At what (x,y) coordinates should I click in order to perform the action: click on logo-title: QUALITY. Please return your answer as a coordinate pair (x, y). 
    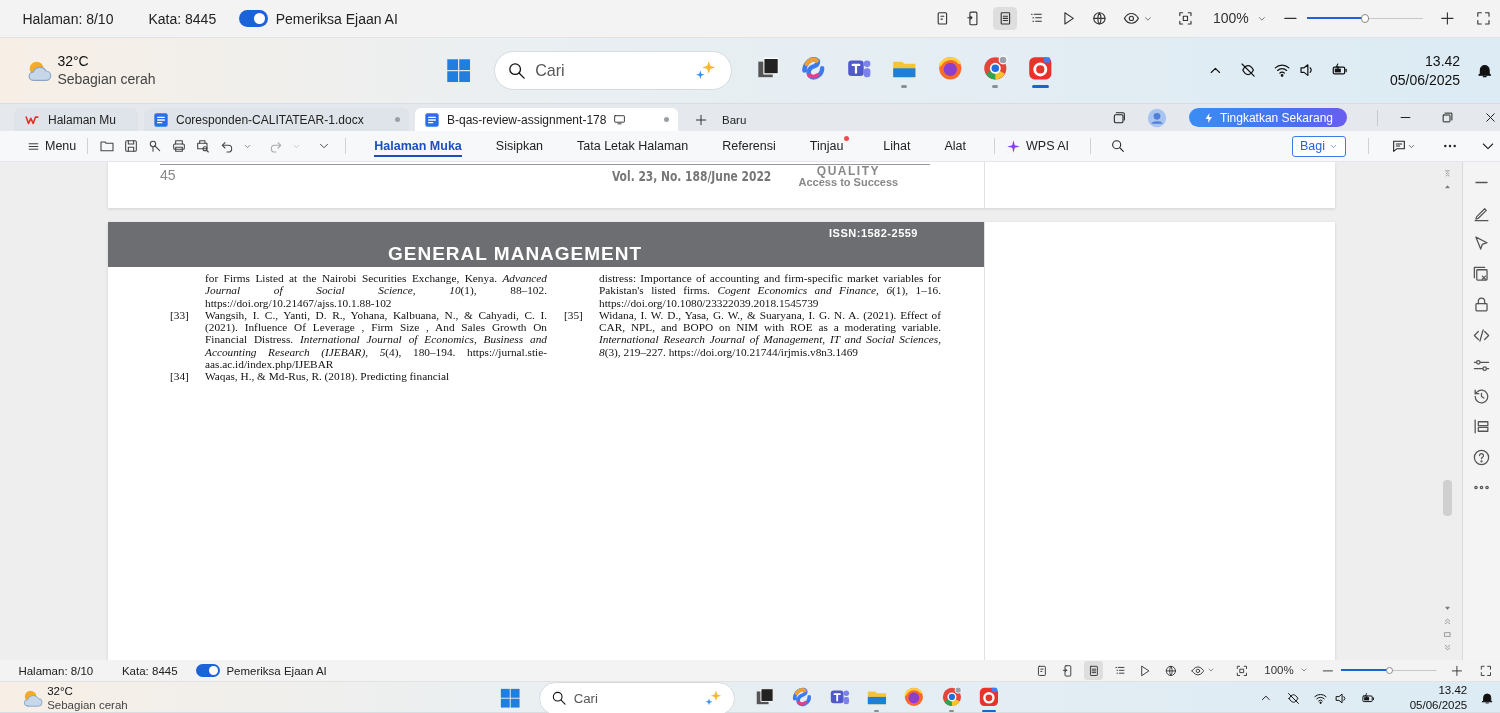
    Looking at the image, I should click on (848, 171).